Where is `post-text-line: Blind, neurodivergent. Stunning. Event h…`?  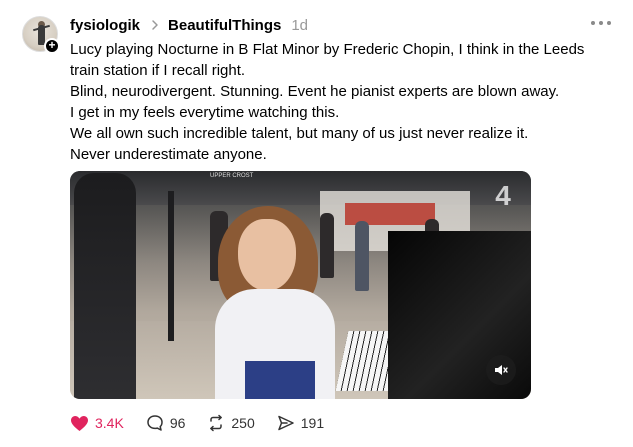
post-text-line: Blind, neurodivergent. Stunning. Event h… is located at coordinates (315, 91).